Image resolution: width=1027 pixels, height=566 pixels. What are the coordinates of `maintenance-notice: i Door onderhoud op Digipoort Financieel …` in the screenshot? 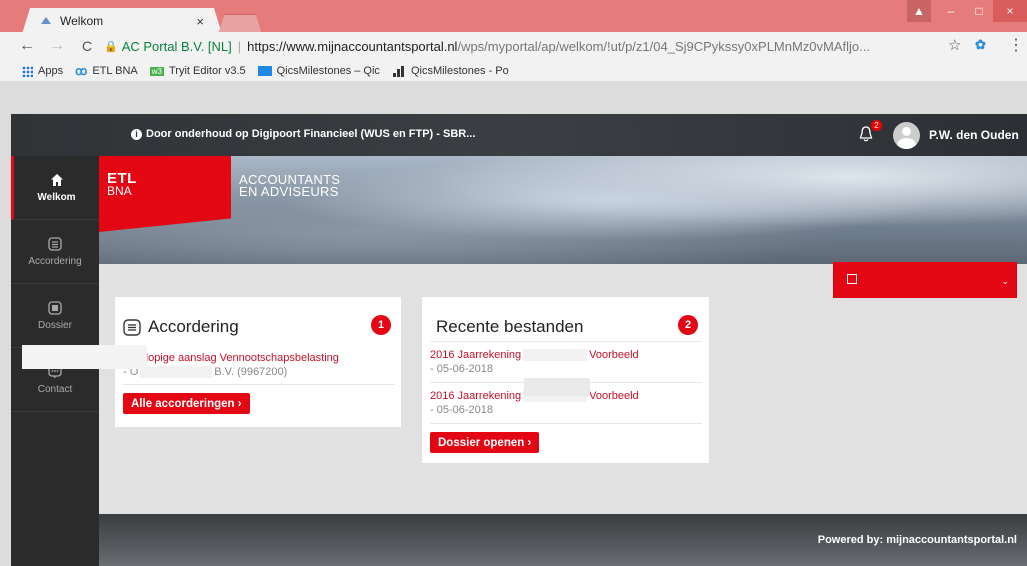 It's located at (303, 134).